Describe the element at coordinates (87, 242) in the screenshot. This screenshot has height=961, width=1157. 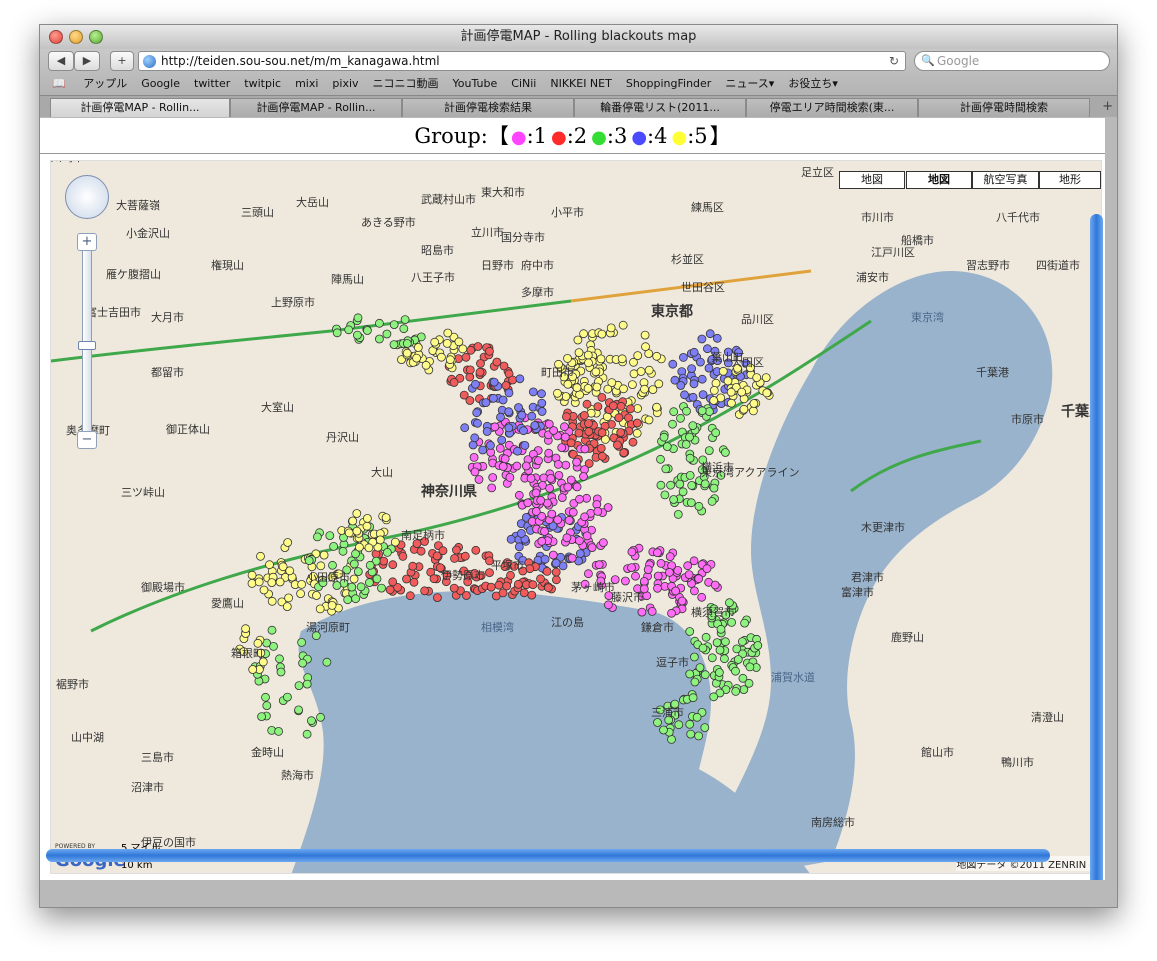
I see `zoom-in-button: +` at that location.